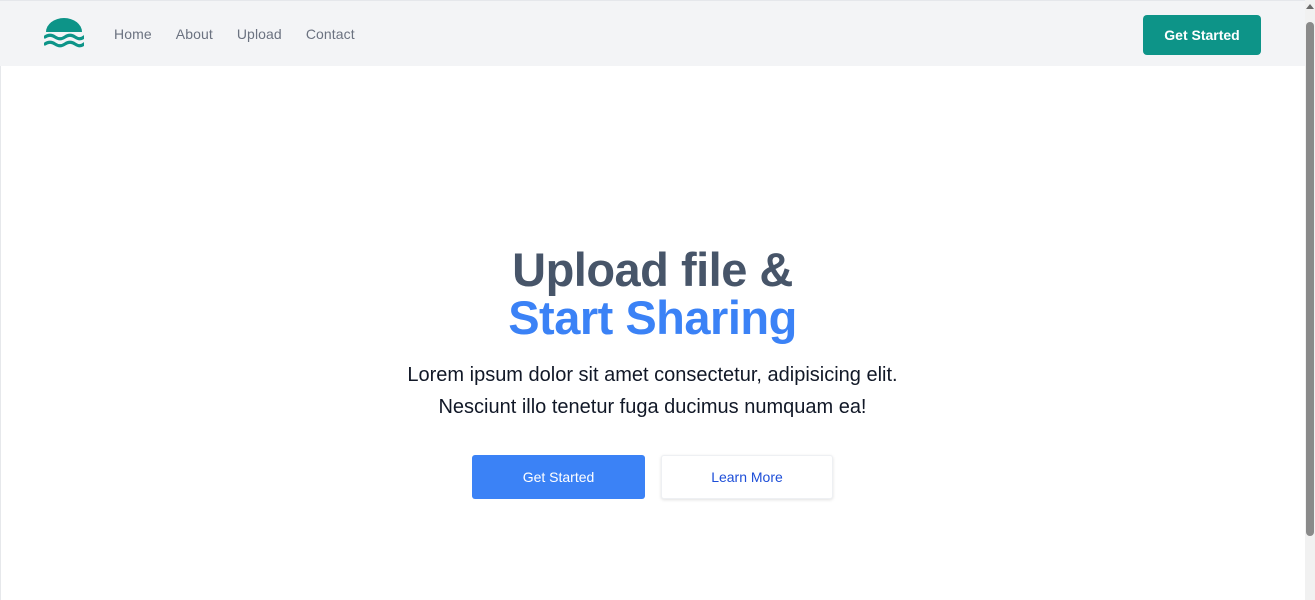 This screenshot has width=1315, height=600. What do you see at coordinates (558, 477) in the screenshot?
I see `hero-get-started-button: Get Started` at bounding box center [558, 477].